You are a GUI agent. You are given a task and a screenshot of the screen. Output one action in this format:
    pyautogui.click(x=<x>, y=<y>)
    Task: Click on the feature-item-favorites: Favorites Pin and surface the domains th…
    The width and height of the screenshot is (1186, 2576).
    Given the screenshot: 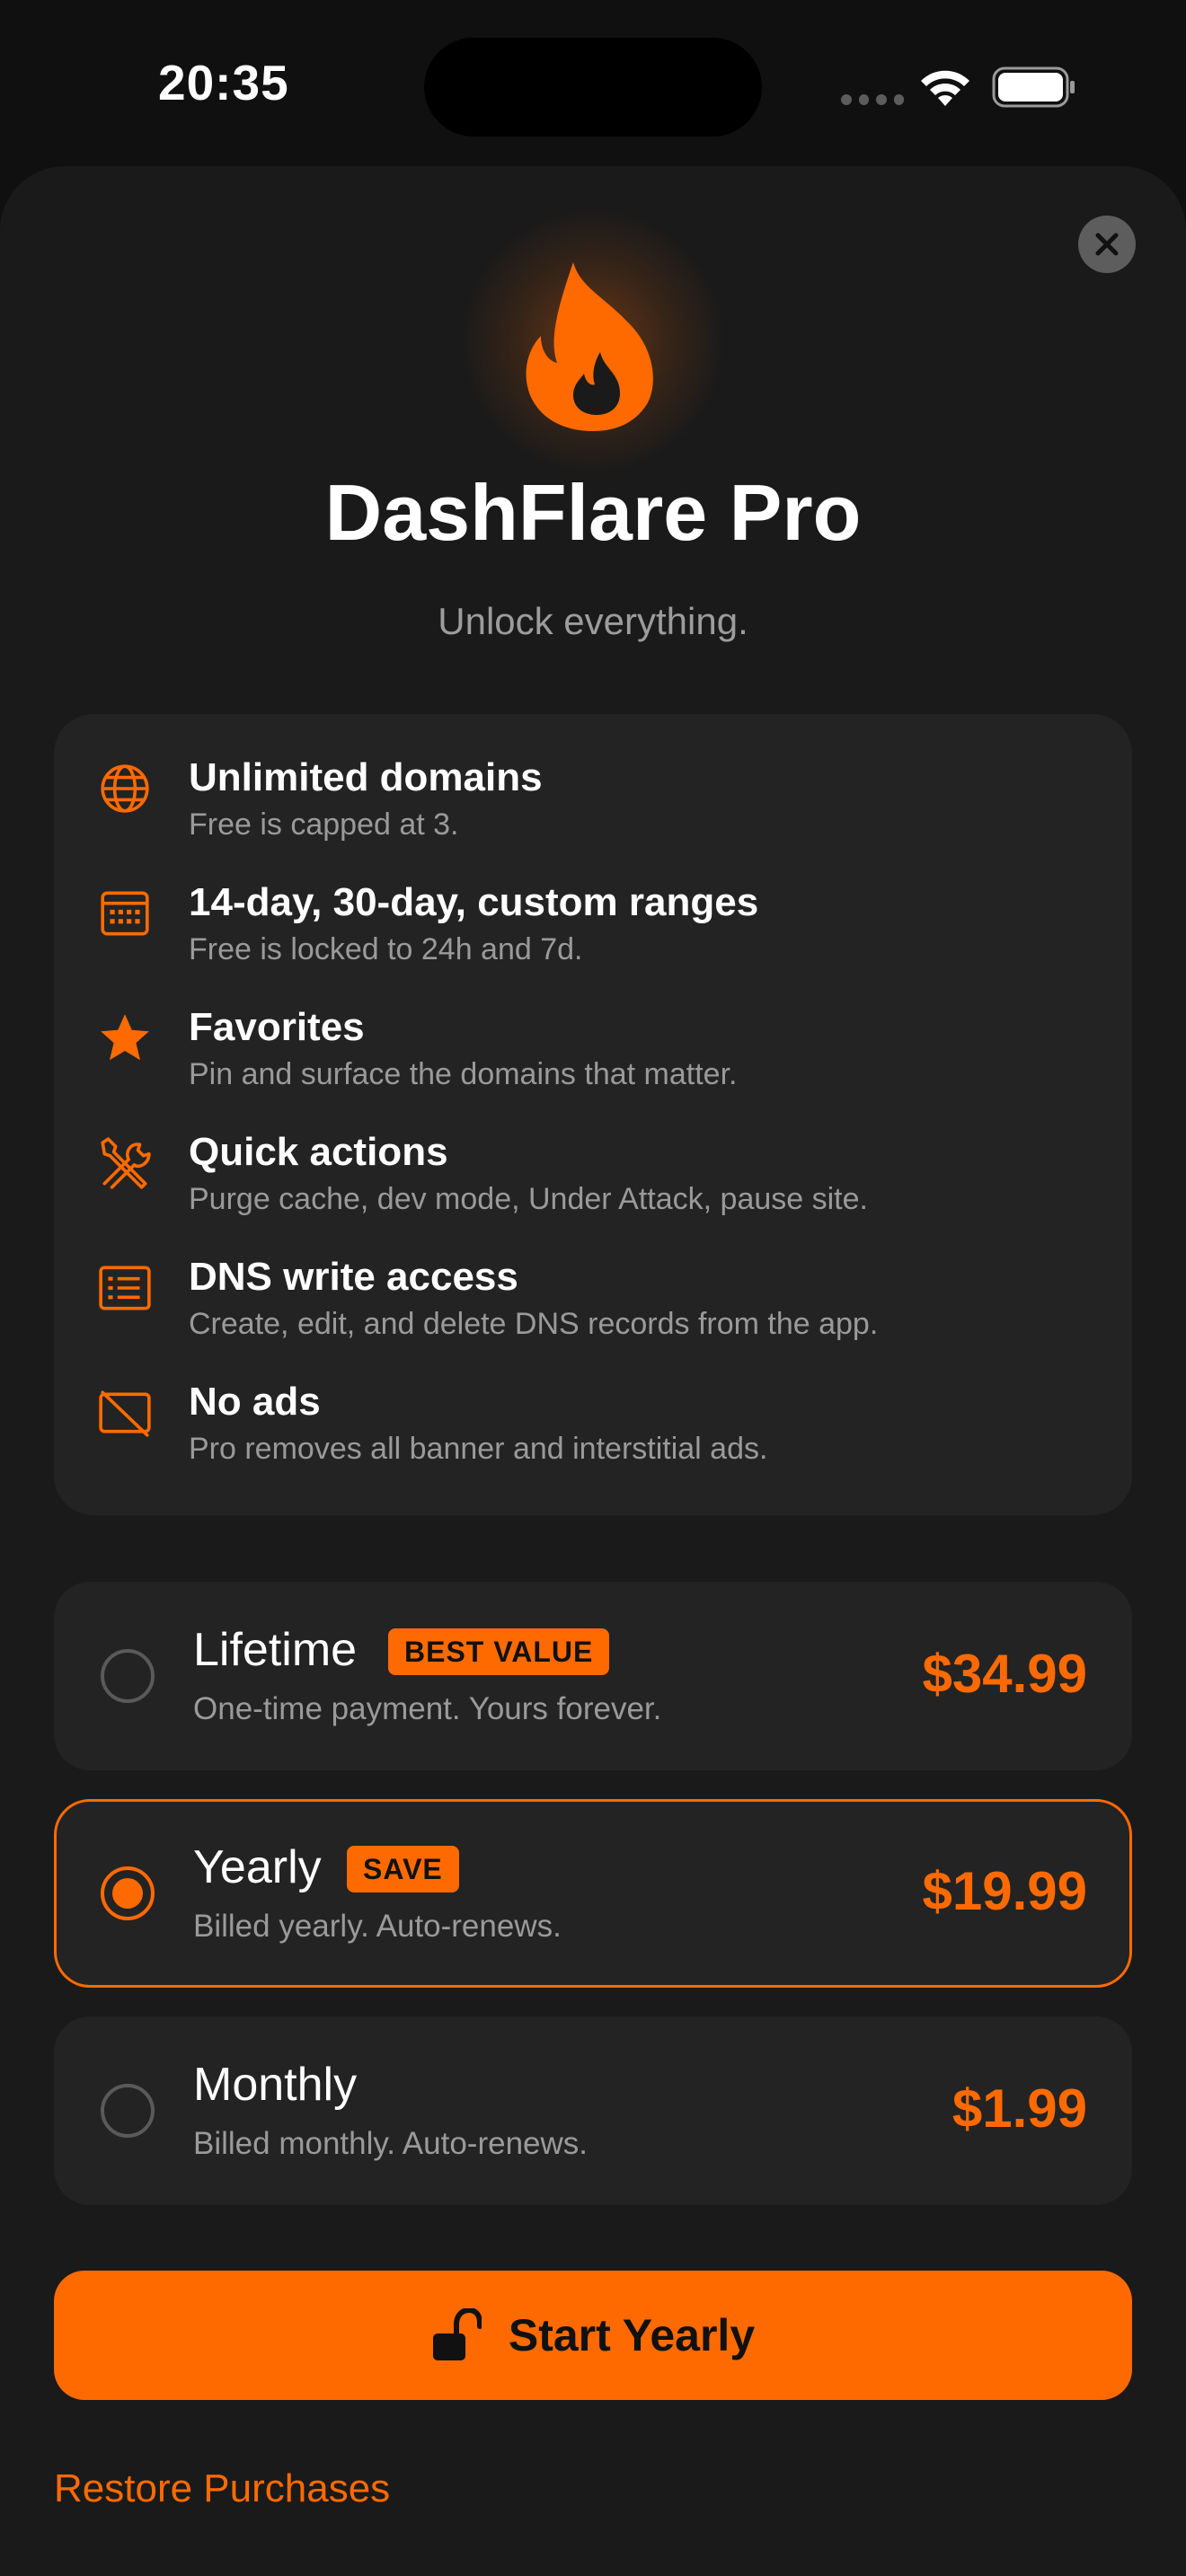 What is the action you would take?
    pyautogui.click(x=593, y=1027)
    